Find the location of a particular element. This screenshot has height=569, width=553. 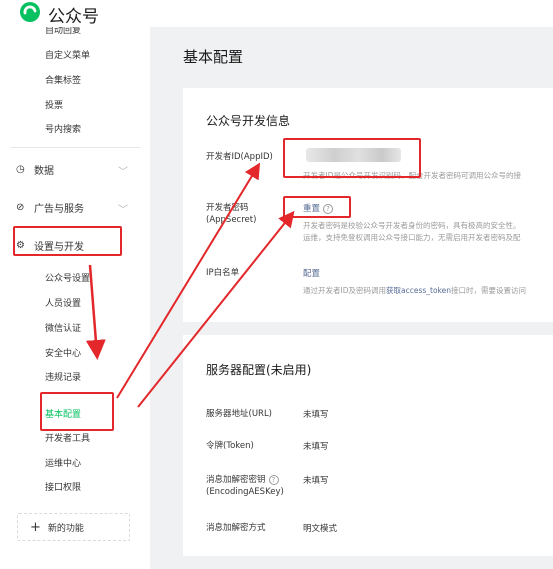

arrow-to-reset is located at coordinates (216, 309).